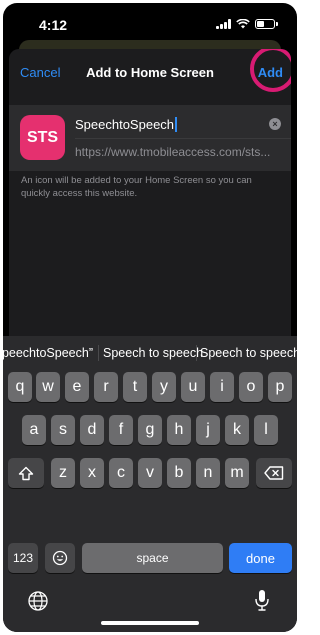 The width and height of the screenshot is (320, 635). I want to click on status-icons, so click(247, 24).